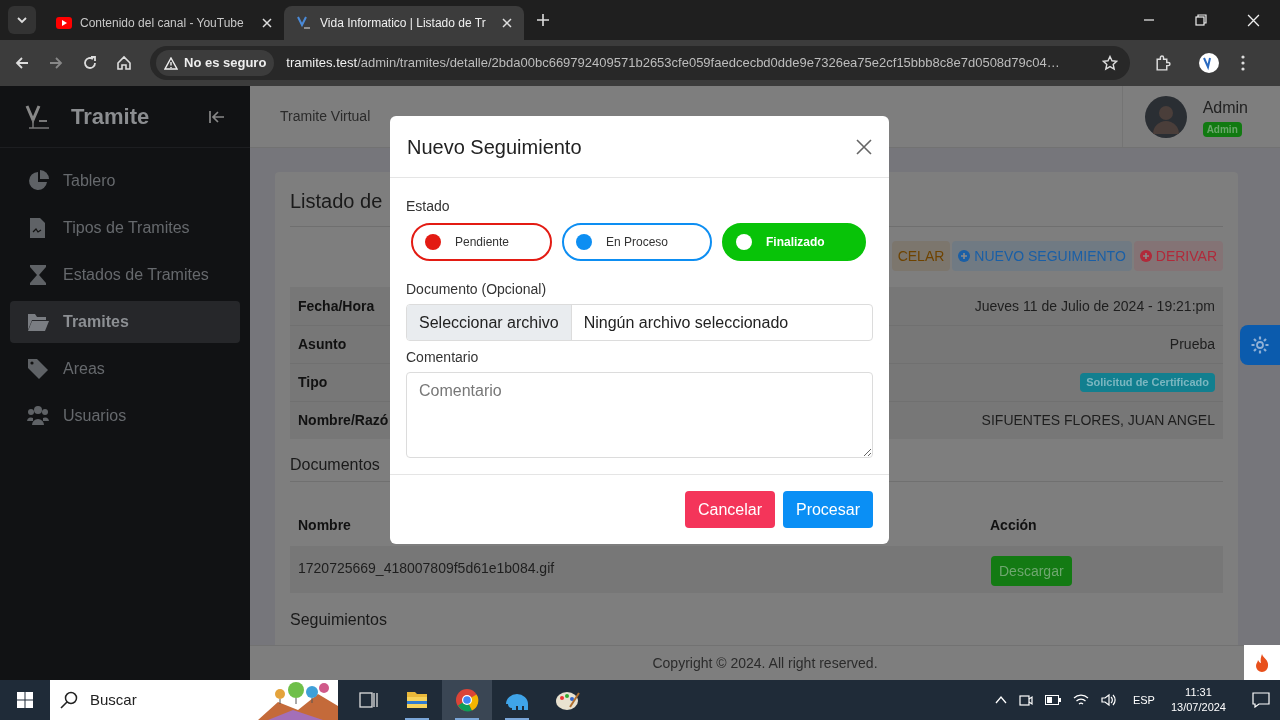  What do you see at coordinates (481, 242) in the screenshot?
I see `status-option: Pendiente` at bounding box center [481, 242].